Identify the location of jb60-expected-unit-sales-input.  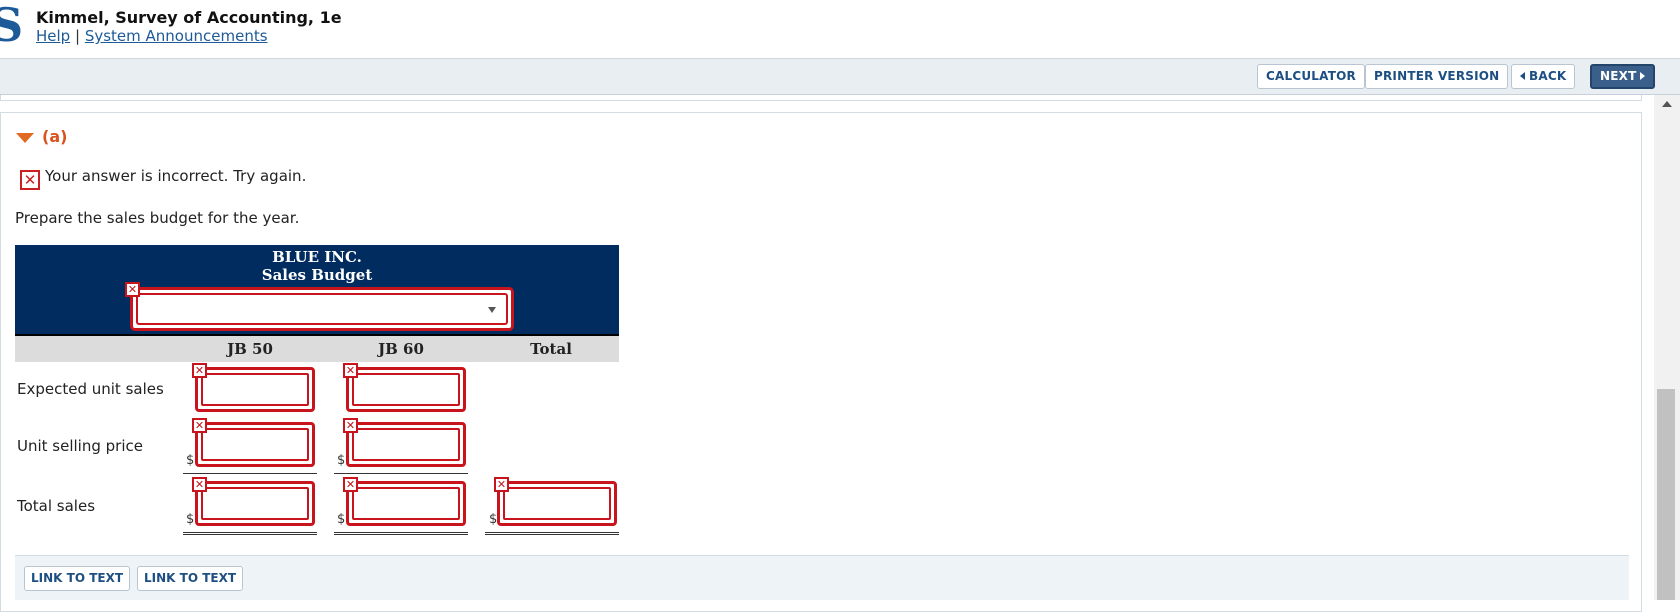
(406, 389).